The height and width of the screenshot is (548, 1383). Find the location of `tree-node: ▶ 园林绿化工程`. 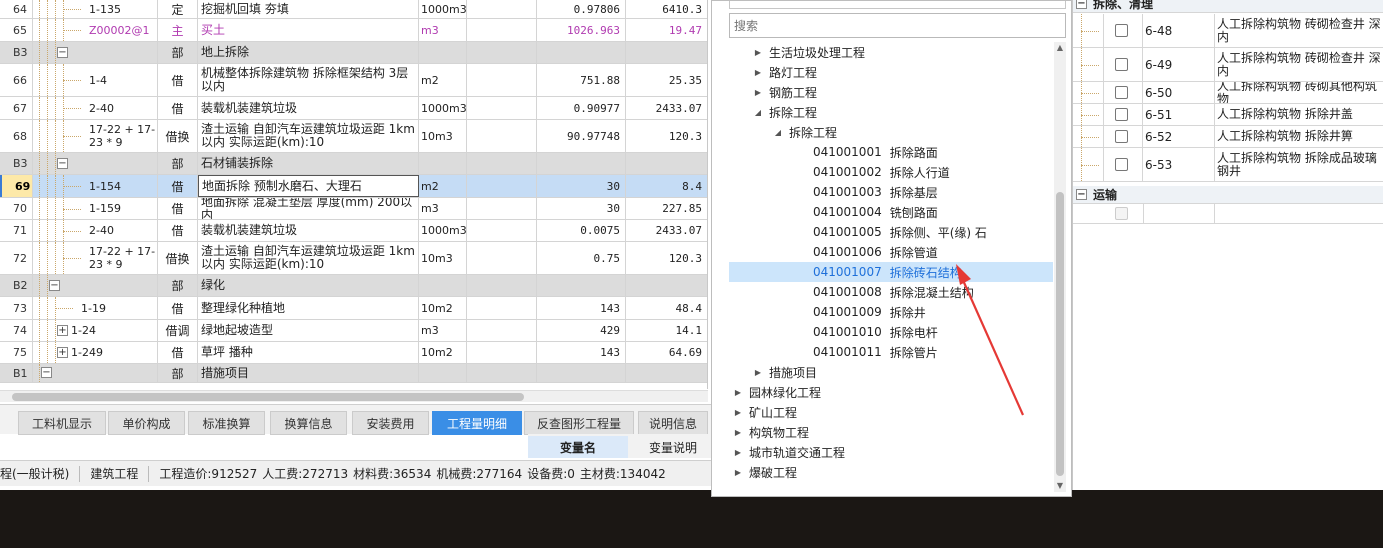

tree-node: ▶ 园林绿化工程 is located at coordinates (891, 392).